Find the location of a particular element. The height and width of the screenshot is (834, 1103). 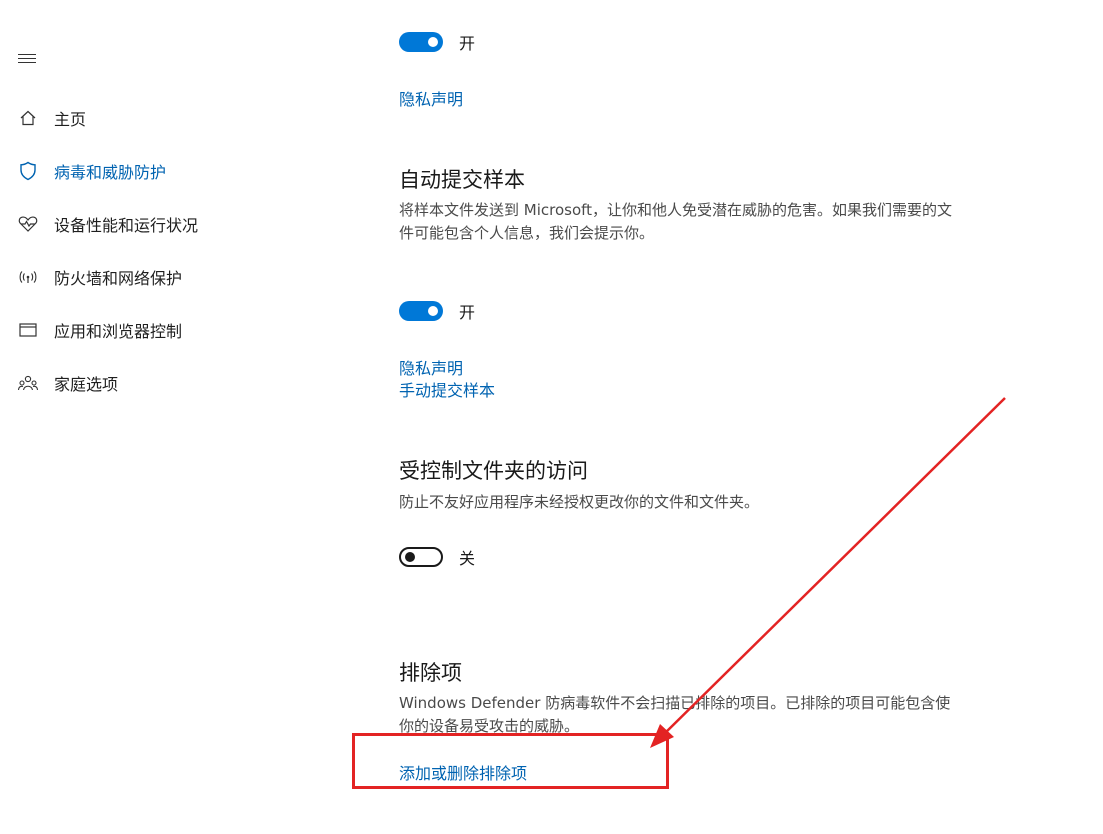

auto-sample-toggle is located at coordinates (421, 311).